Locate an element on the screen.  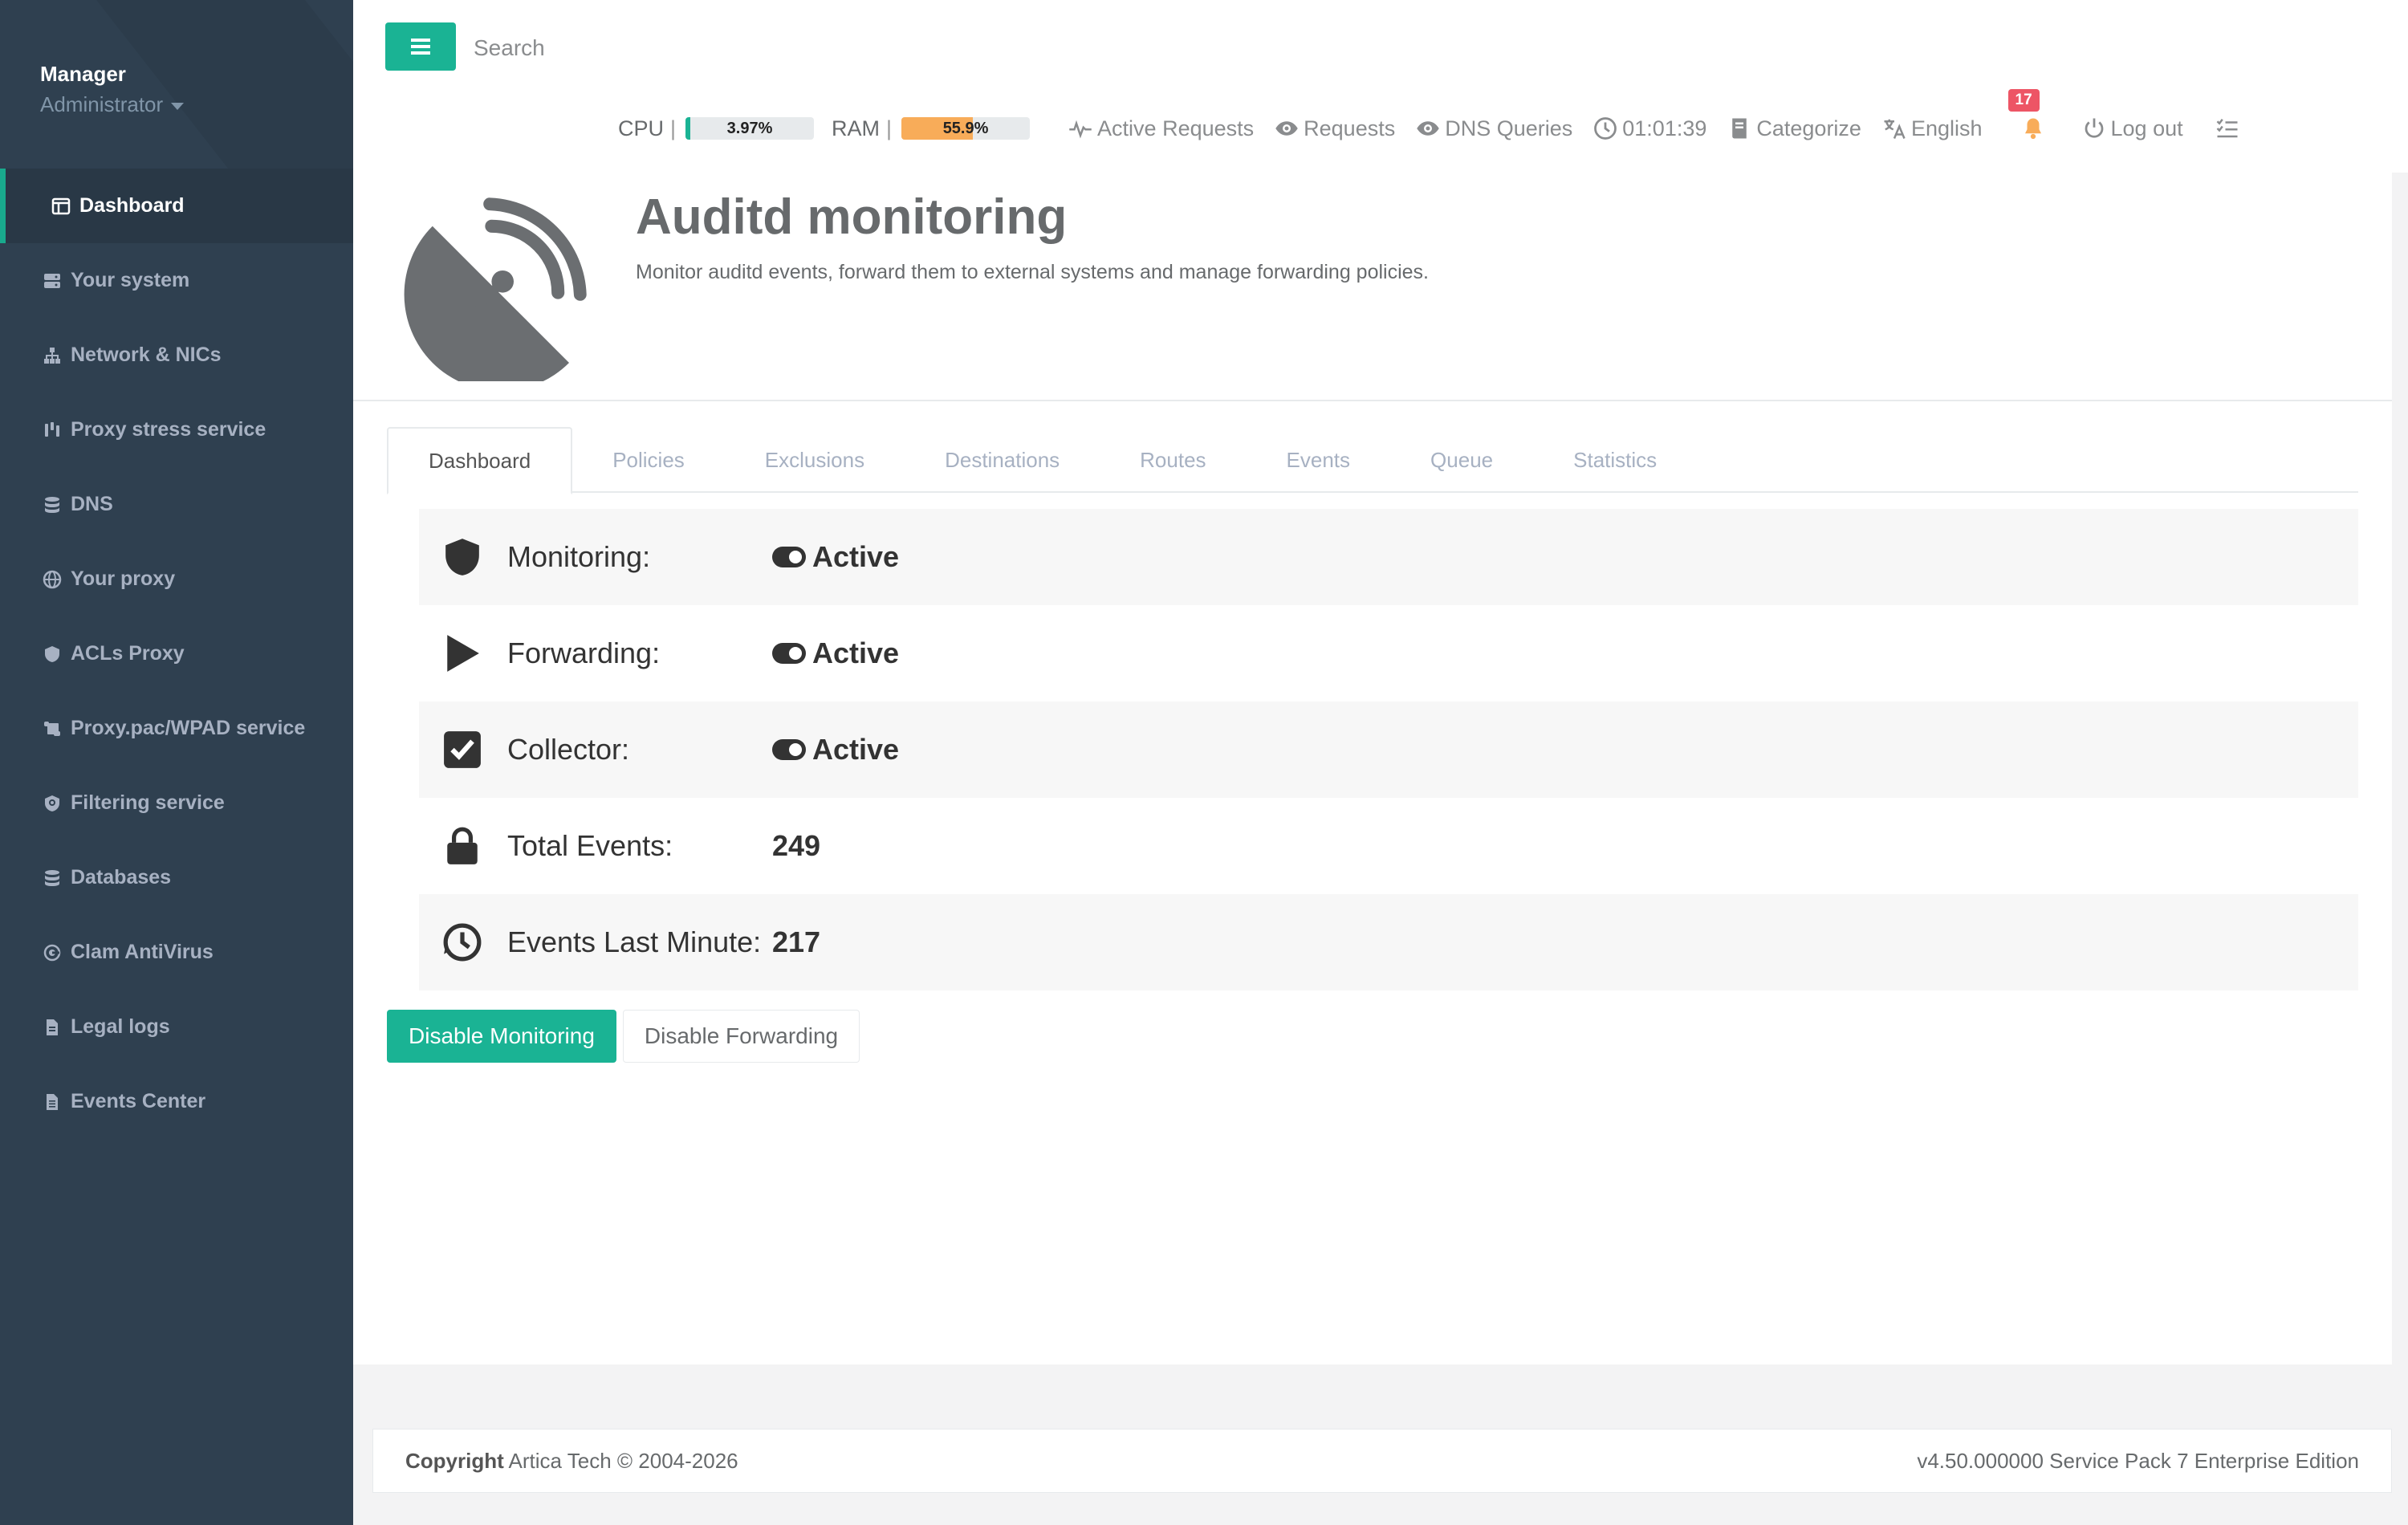
sidebar-item-databases: Databases is located at coordinates (176, 878).